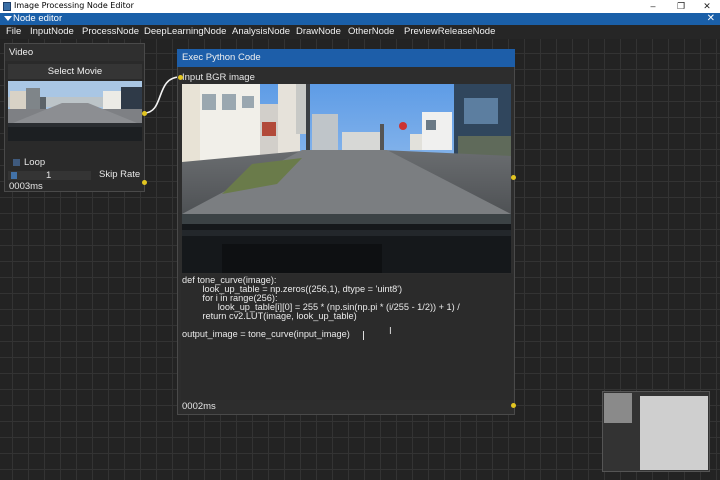 The height and width of the screenshot is (480, 720). What do you see at coordinates (110, 32) in the screenshot?
I see `menu-process-node: ProcessNode` at bounding box center [110, 32].